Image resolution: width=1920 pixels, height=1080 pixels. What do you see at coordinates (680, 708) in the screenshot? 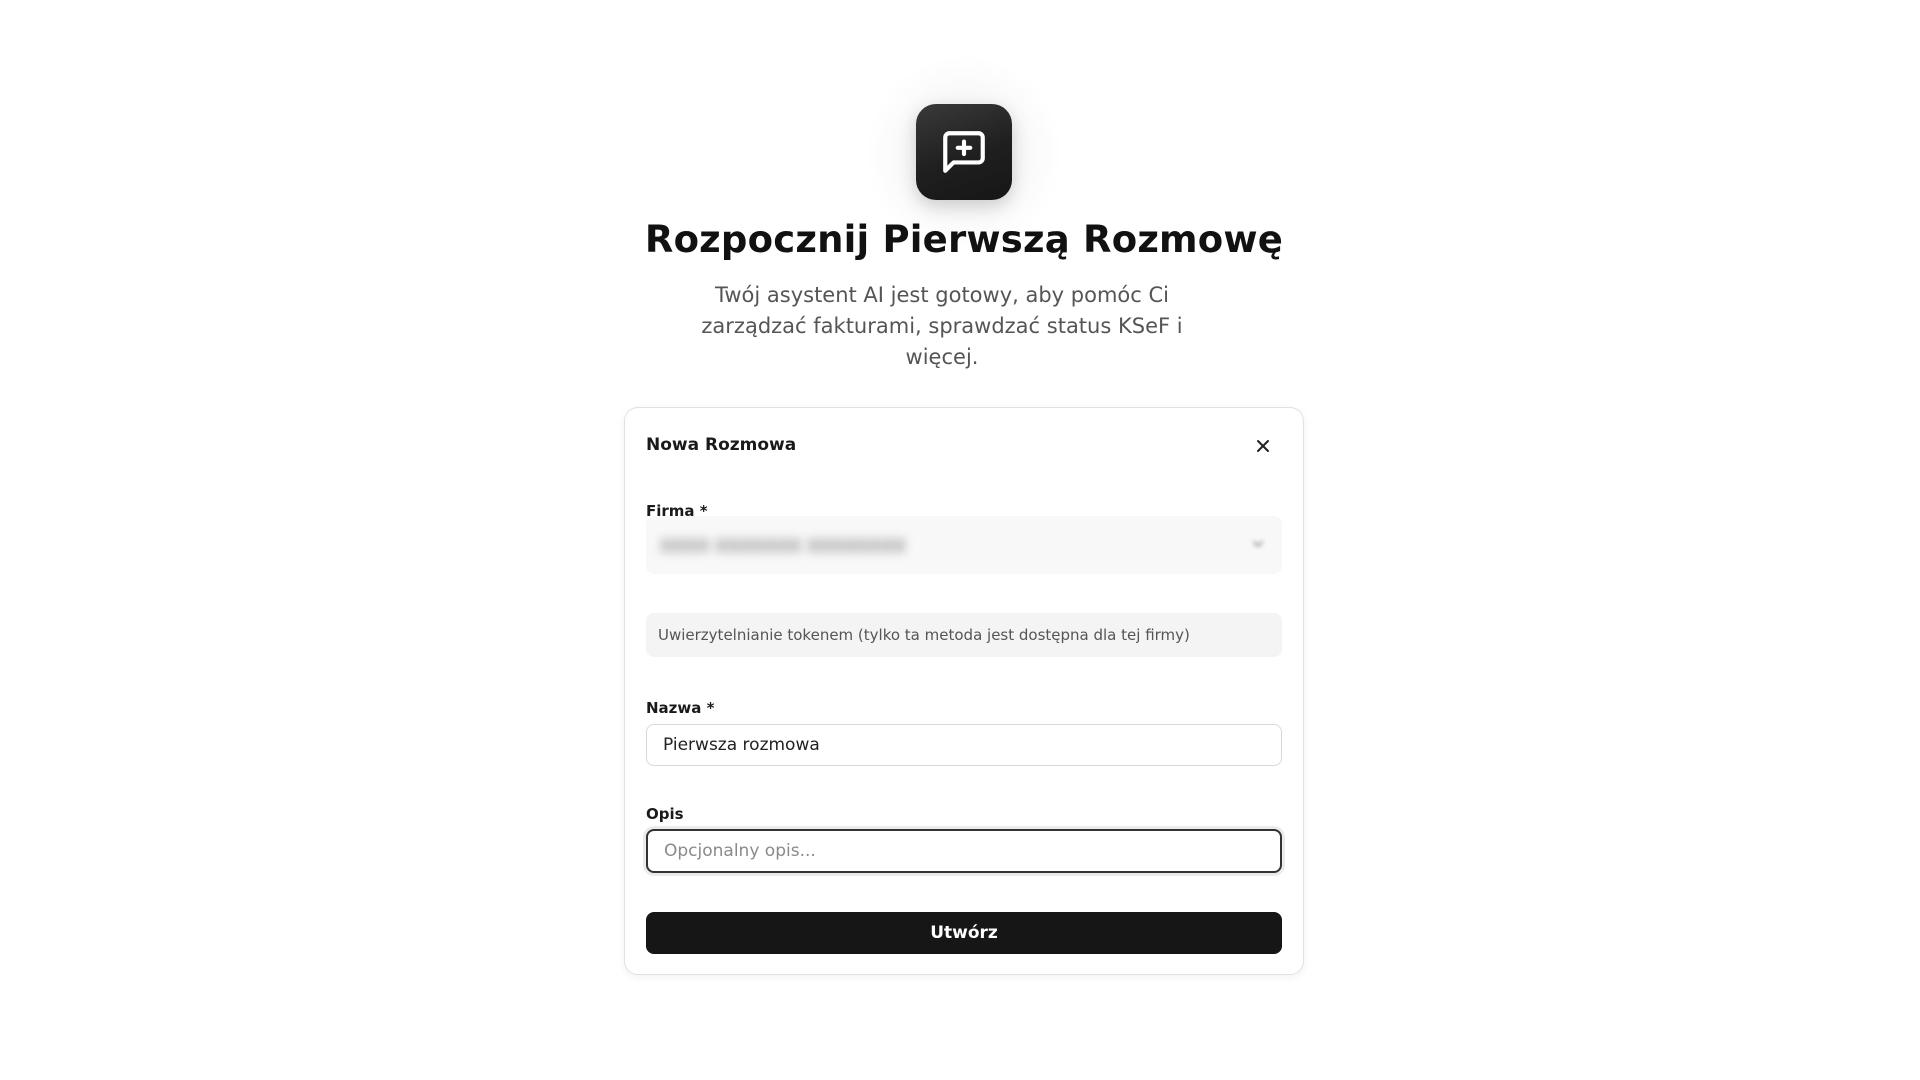
I see `name-label: Nazwa *` at bounding box center [680, 708].